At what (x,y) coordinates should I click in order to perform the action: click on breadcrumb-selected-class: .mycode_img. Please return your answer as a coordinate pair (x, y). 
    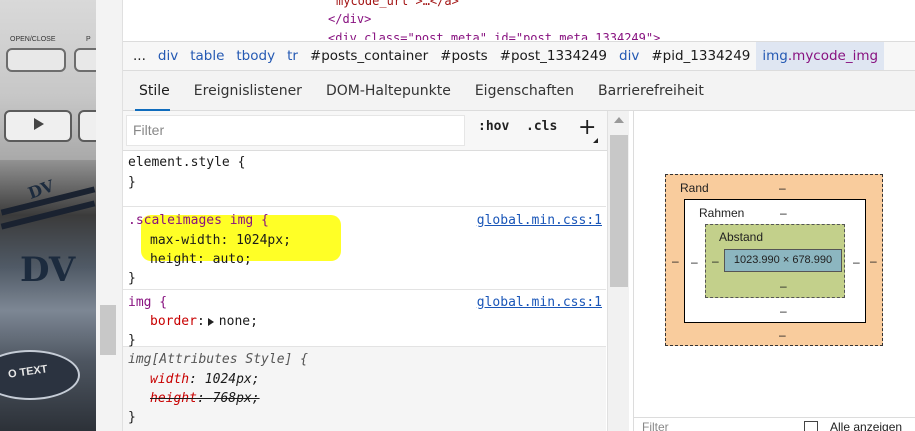
    Looking at the image, I should click on (833, 56).